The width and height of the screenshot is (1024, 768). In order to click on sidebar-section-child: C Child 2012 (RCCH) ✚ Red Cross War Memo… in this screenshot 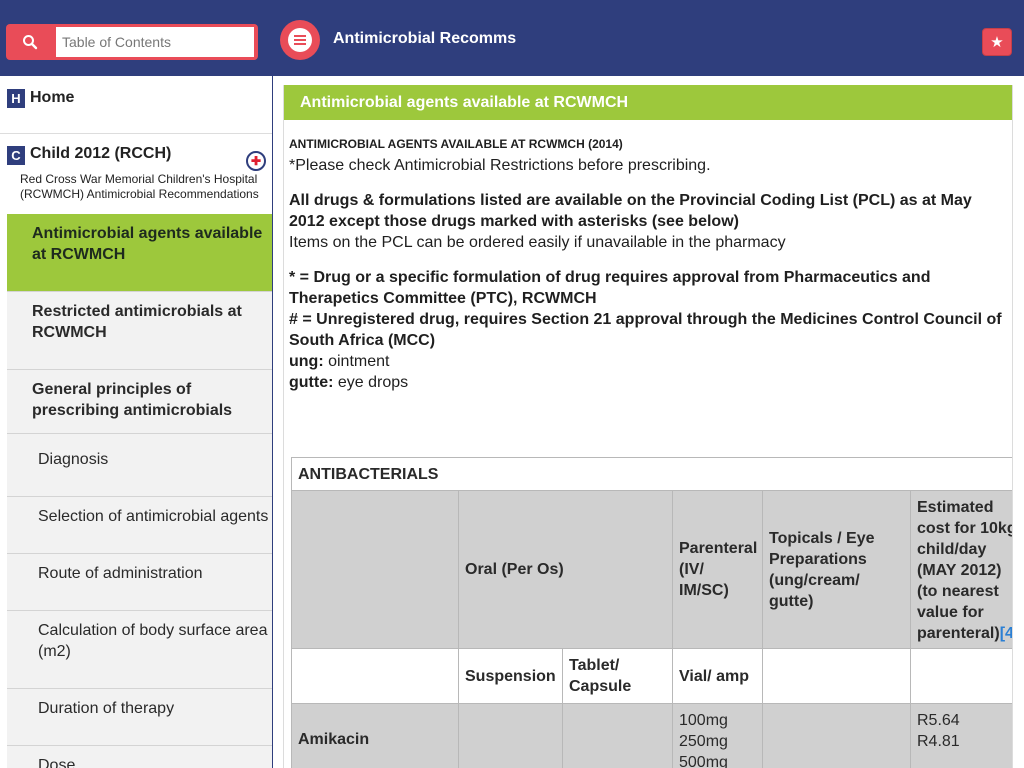, I will do `click(136, 174)`.